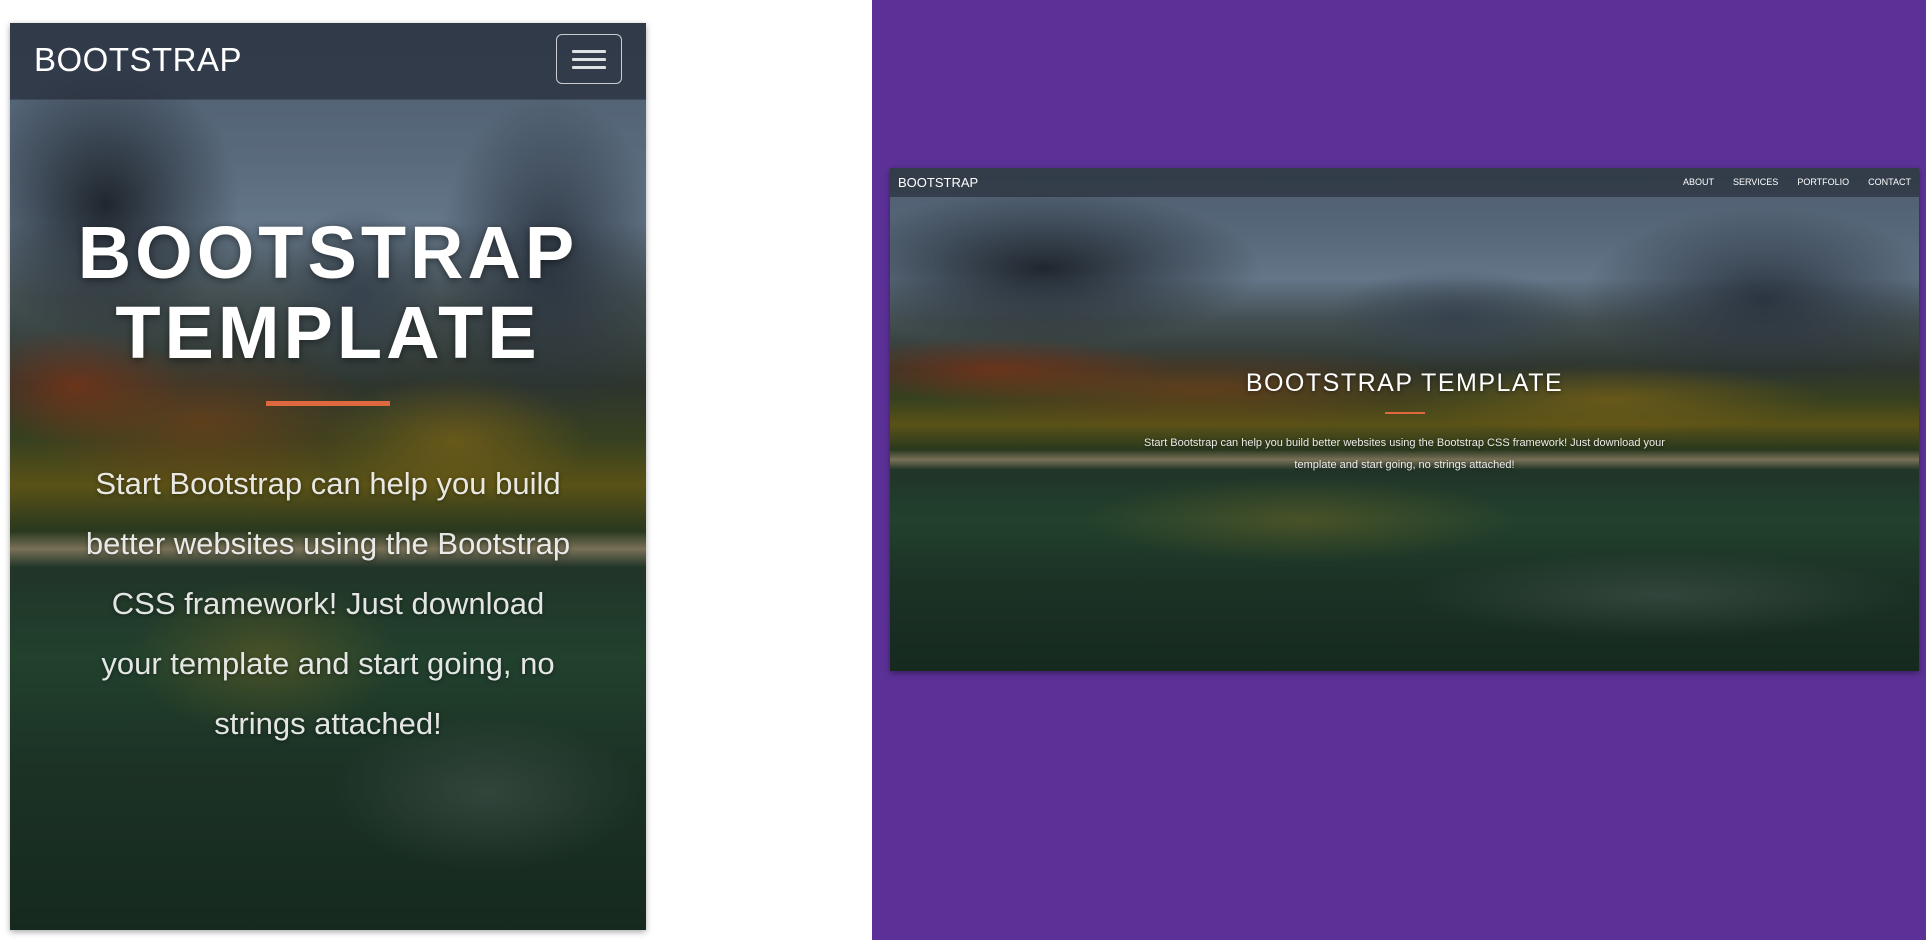 The image size is (1926, 940). What do you see at coordinates (1755, 182) in the screenshot?
I see `nav-link-services: SERVICES` at bounding box center [1755, 182].